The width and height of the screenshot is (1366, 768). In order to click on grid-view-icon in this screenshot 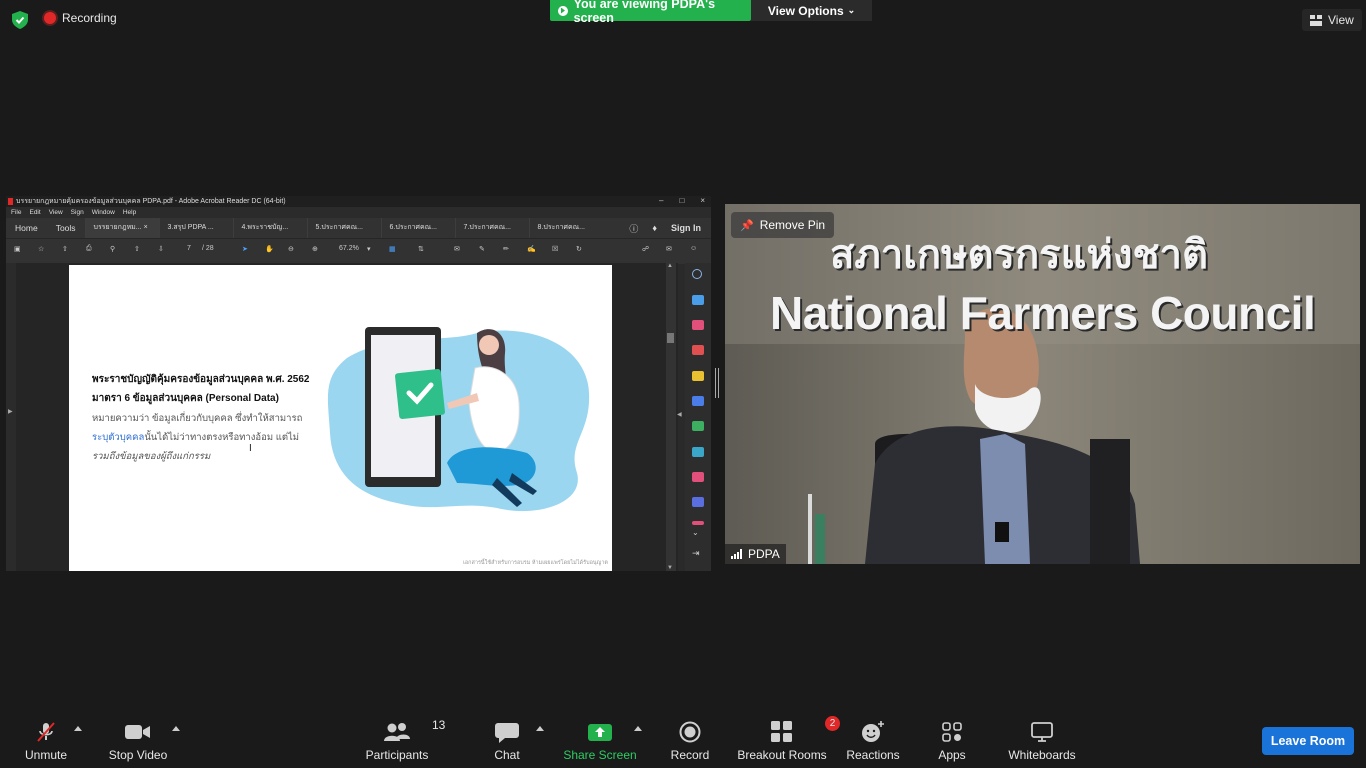, I will do `click(1316, 20)`.